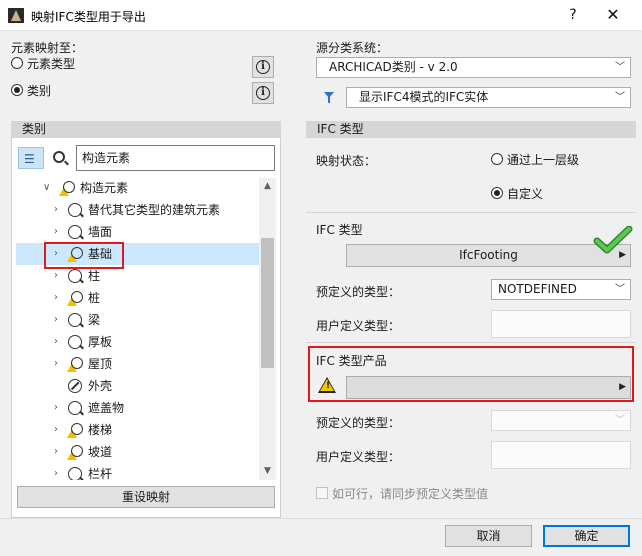 This screenshot has width=642, height=556. I want to click on help-button: ?, so click(573, 15).